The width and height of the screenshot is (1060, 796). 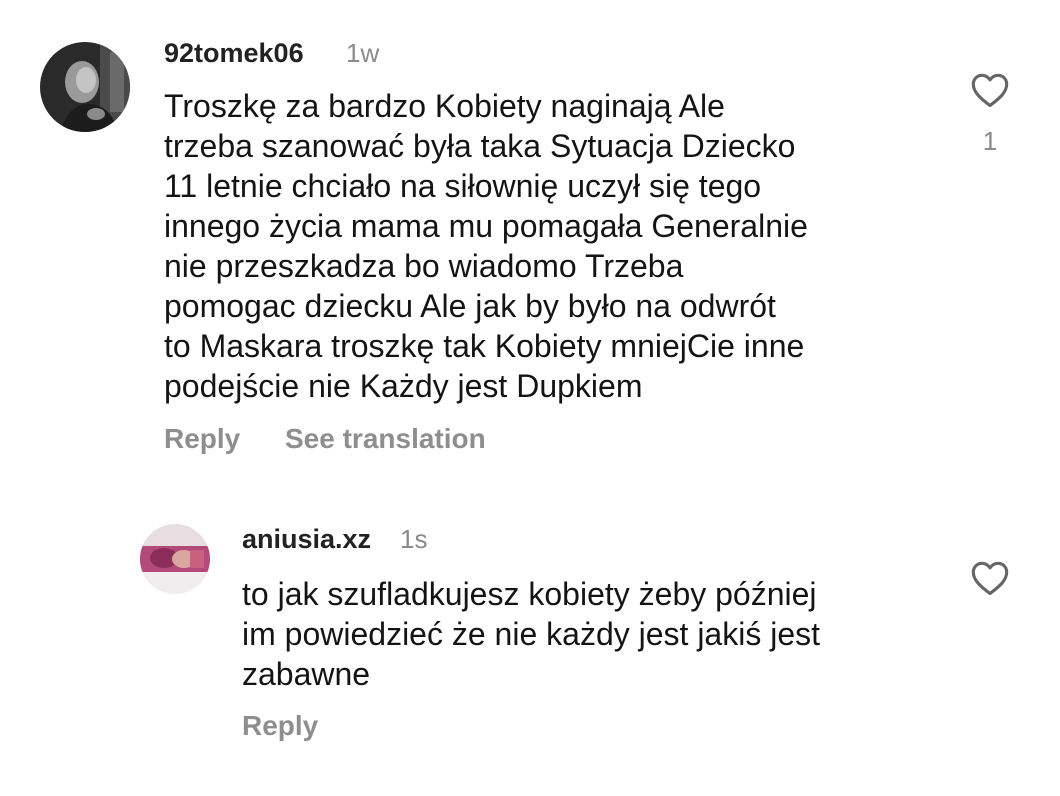 What do you see at coordinates (414, 539) in the screenshot?
I see `comment-timestamp: 1s` at bounding box center [414, 539].